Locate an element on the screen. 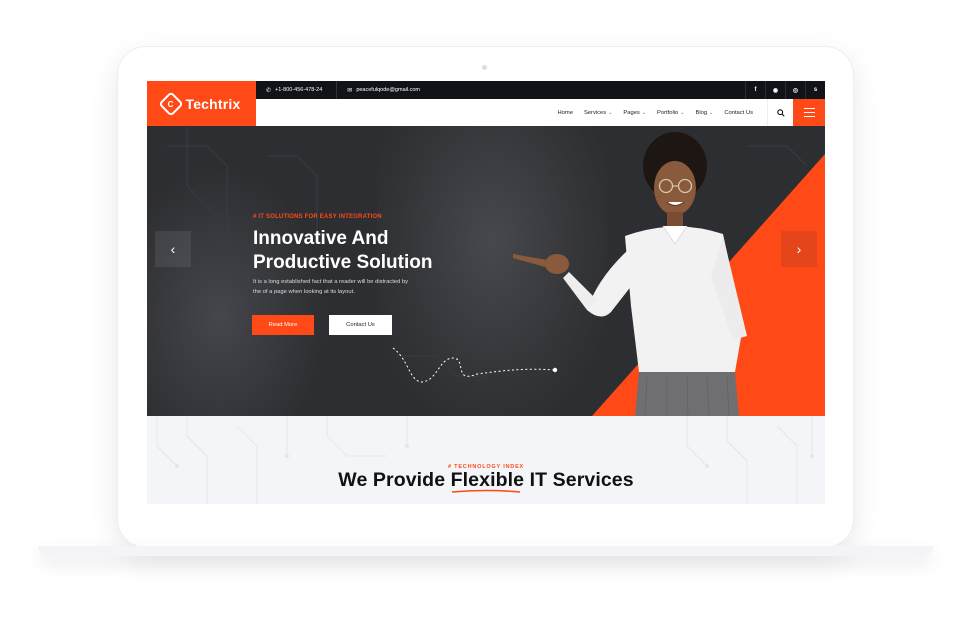 The width and height of the screenshot is (971, 619). search-button is located at coordinates (780, 112).